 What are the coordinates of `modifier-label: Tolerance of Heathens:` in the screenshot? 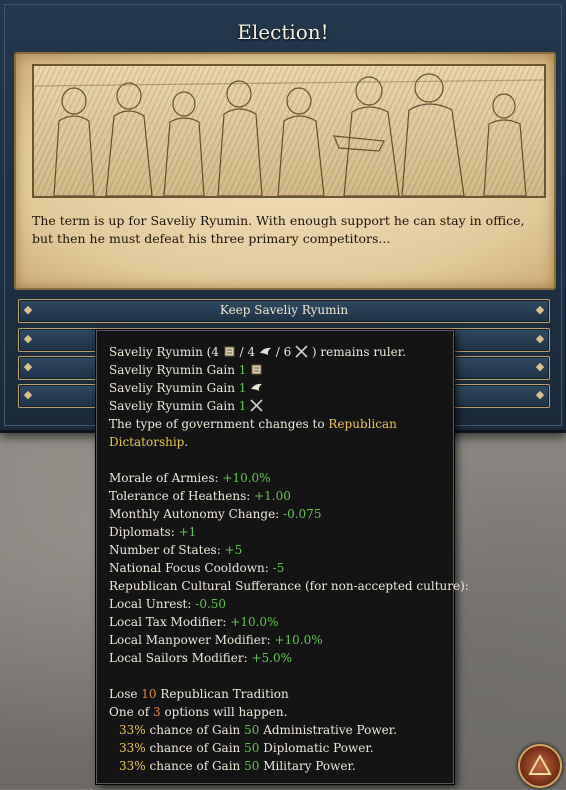 It's located at (180, 496).